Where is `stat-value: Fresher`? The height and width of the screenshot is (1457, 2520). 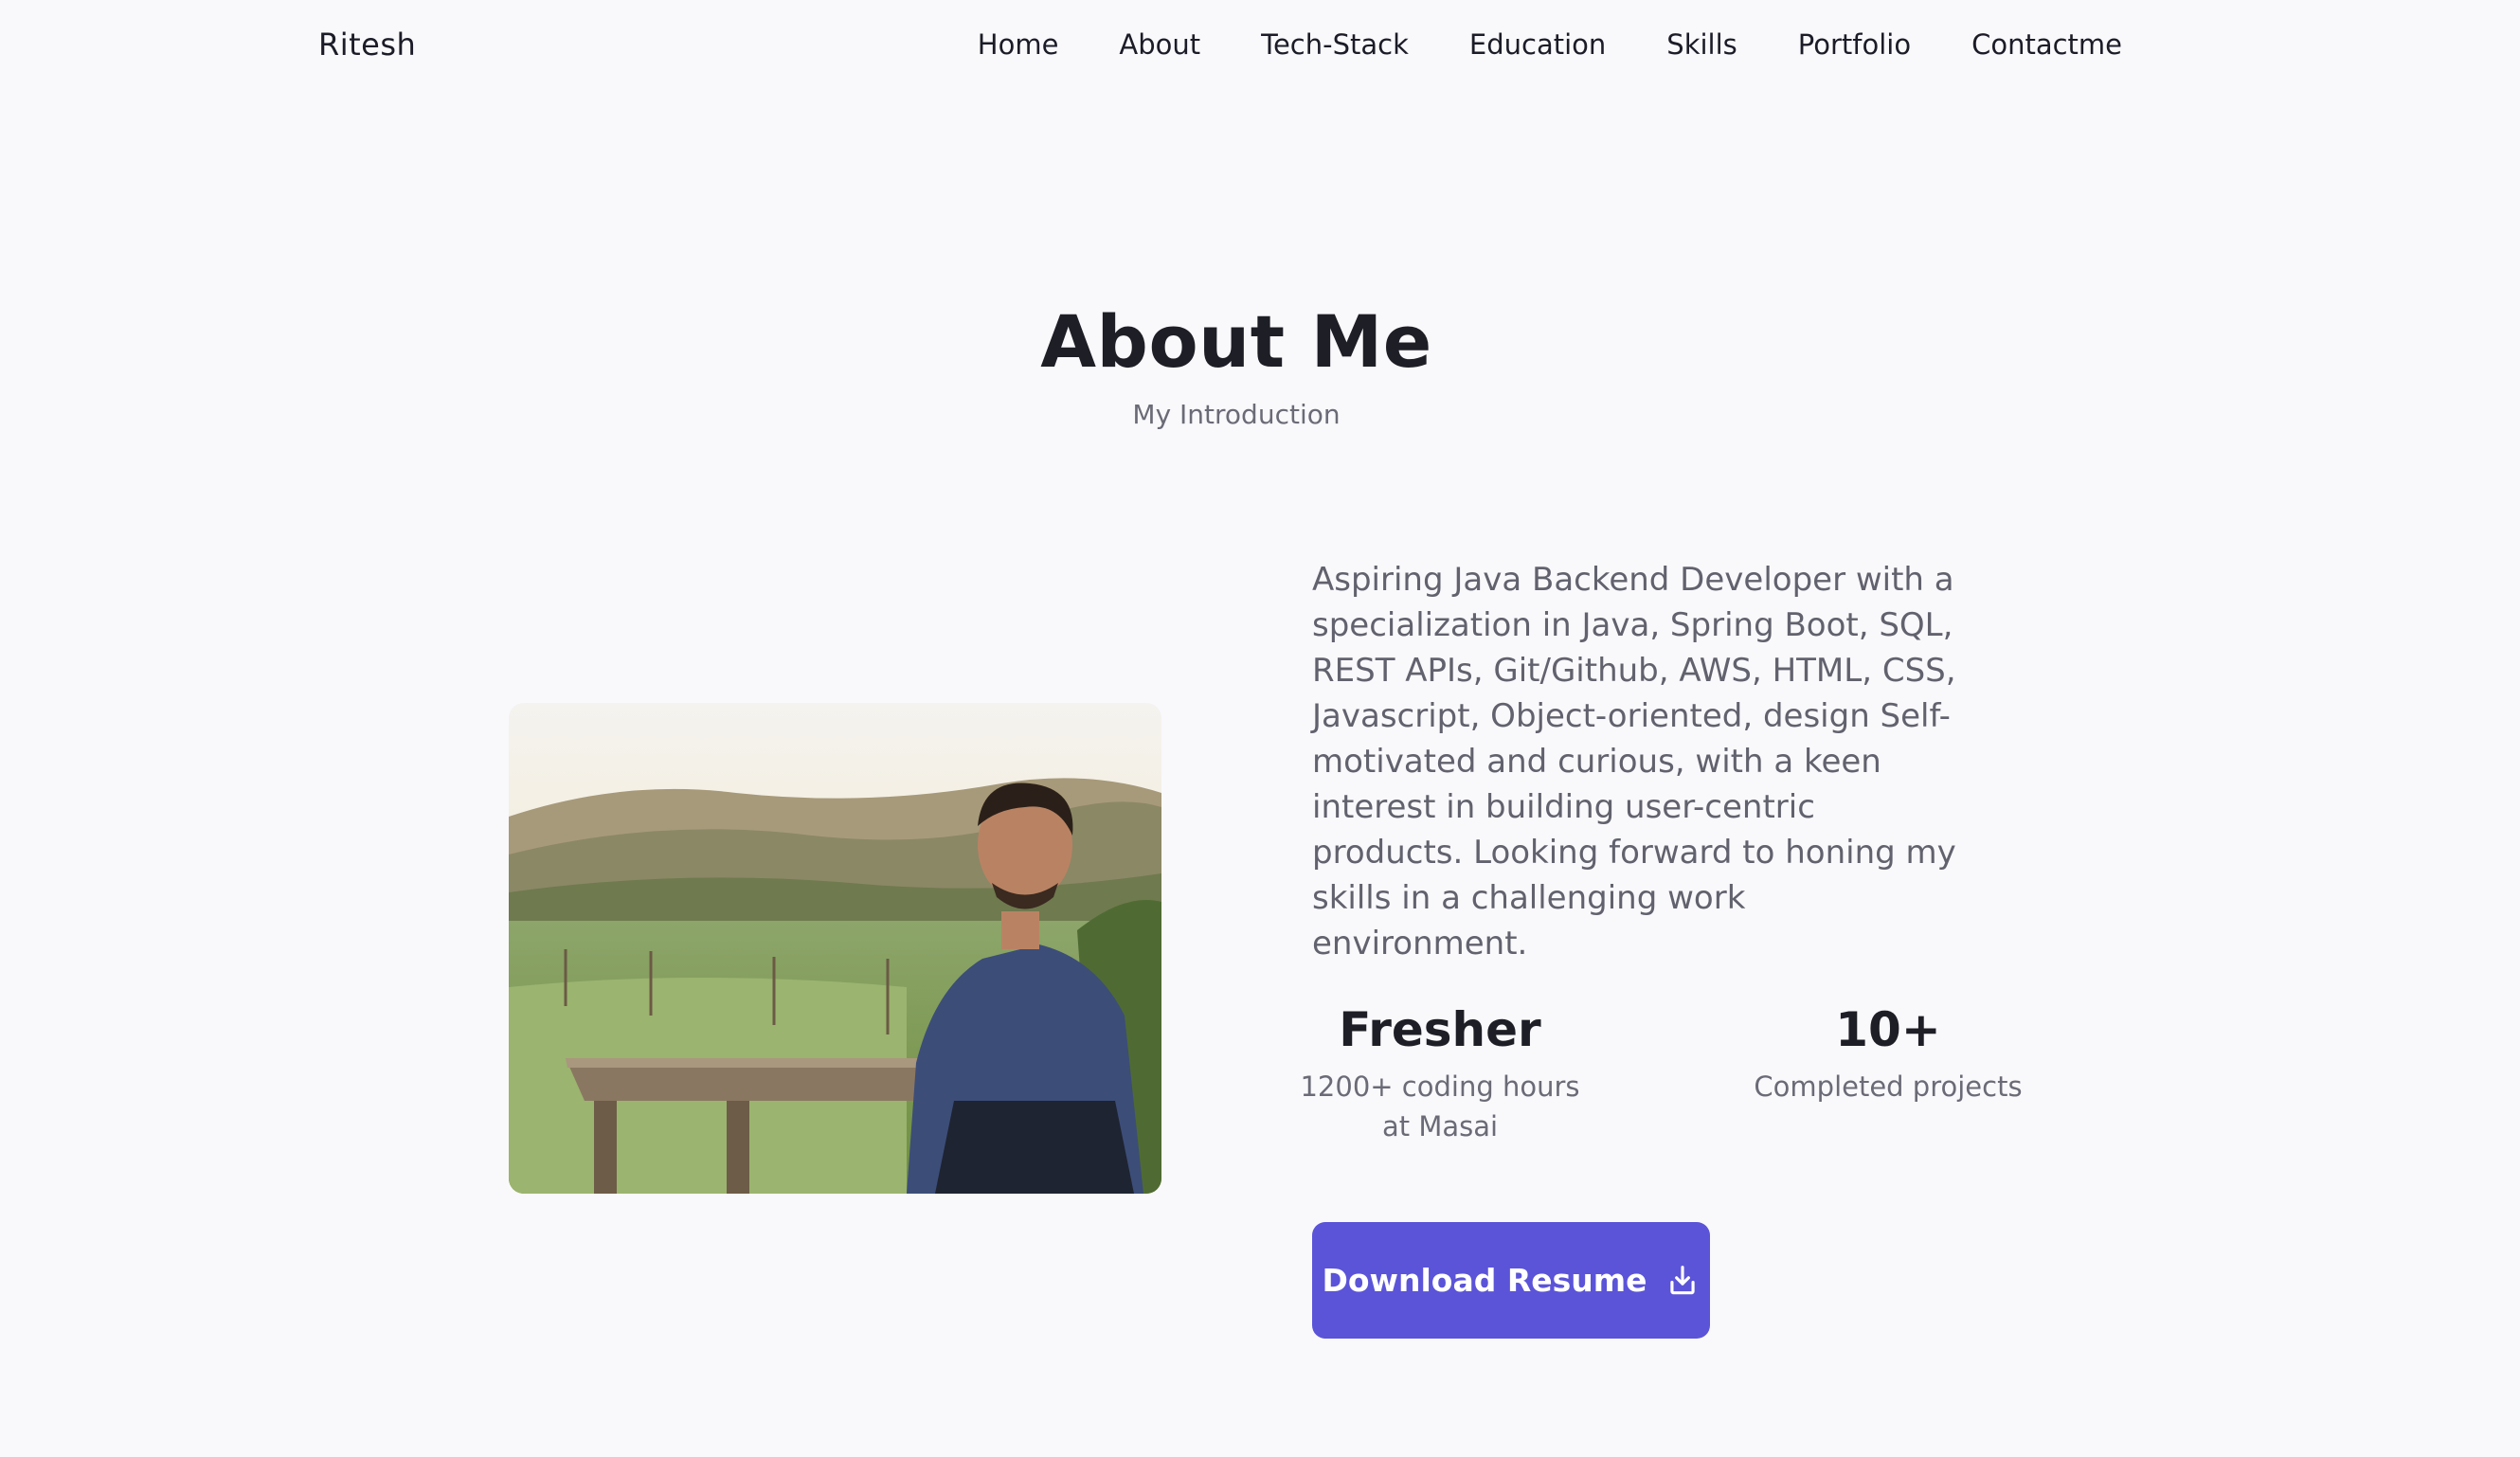
stat-value: Fresher is located at coordinates (1440, 1029).